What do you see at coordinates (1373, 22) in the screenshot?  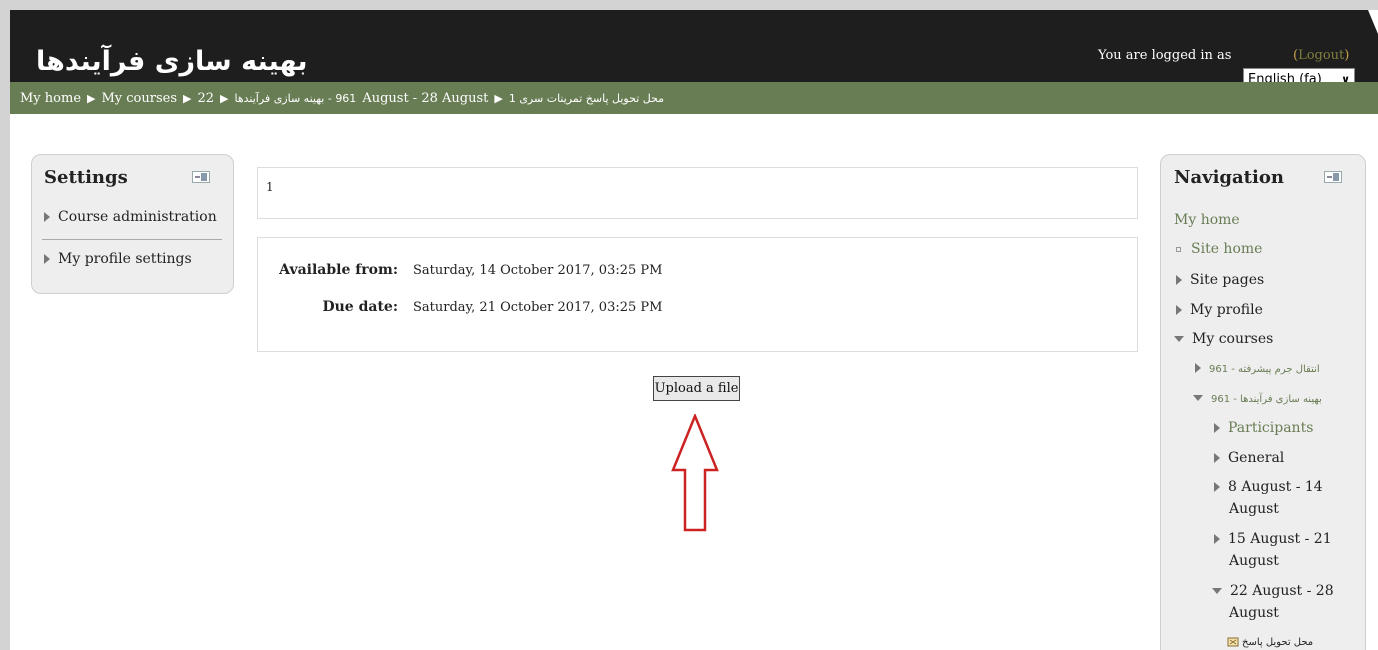 I see `corner-decoration` at bounding box center [1373, 22].